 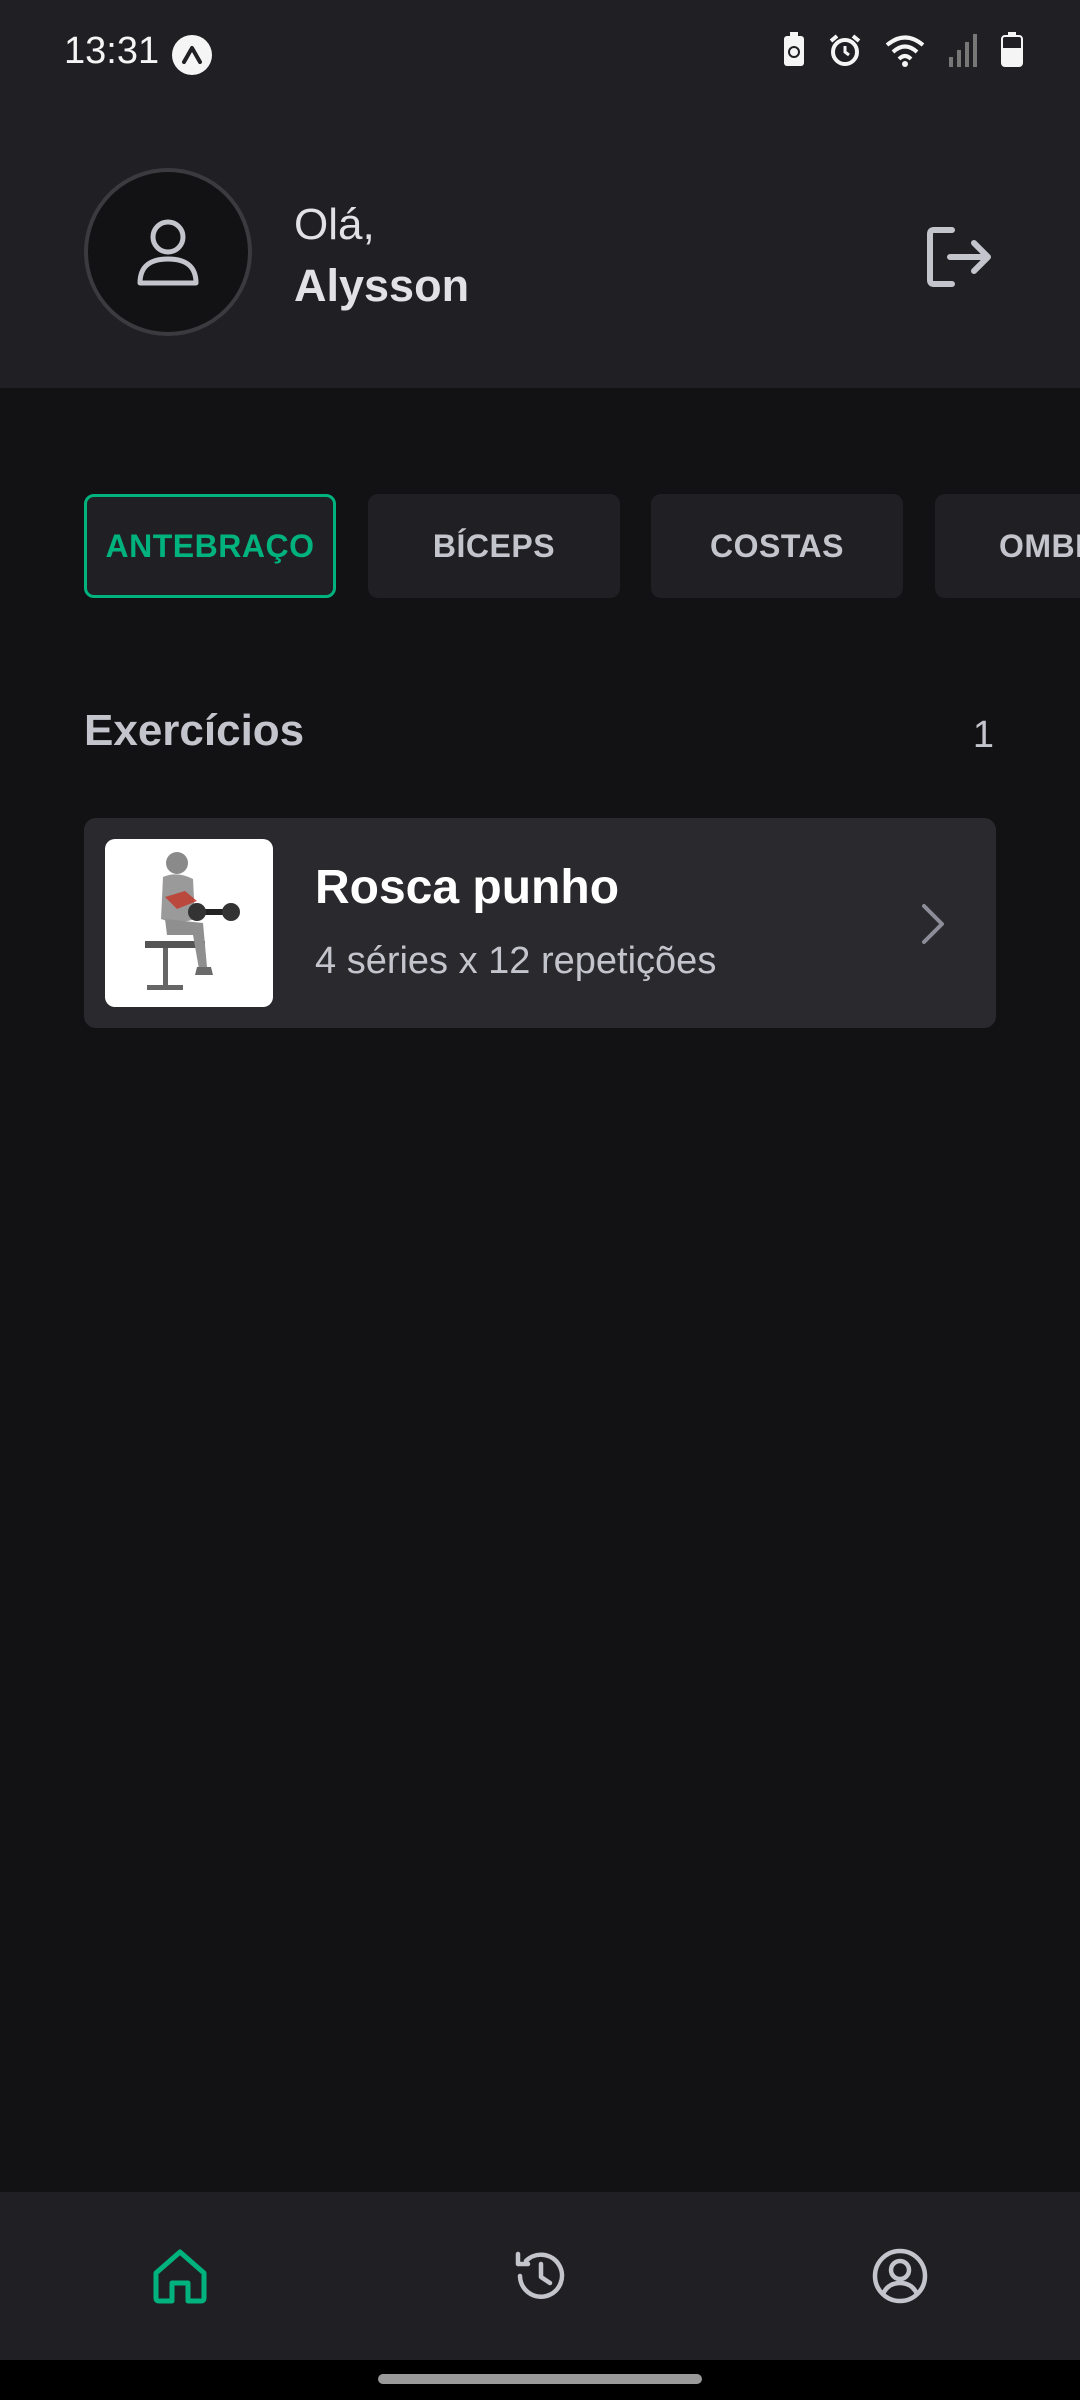 I want to click on wifi-icon, so click(x=905, y=52).